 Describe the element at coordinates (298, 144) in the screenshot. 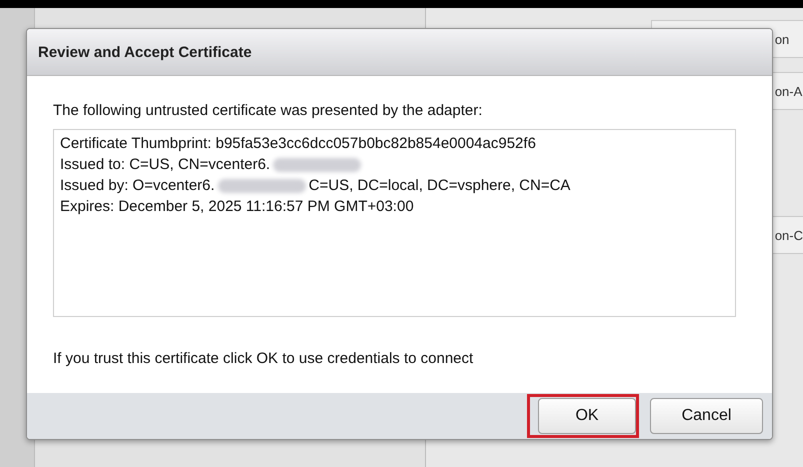

I see `certificate-line: Certificate Thumbprint: b95fa53e3cc6dcc057b0bc82b854e0004ac952f6` at that location.